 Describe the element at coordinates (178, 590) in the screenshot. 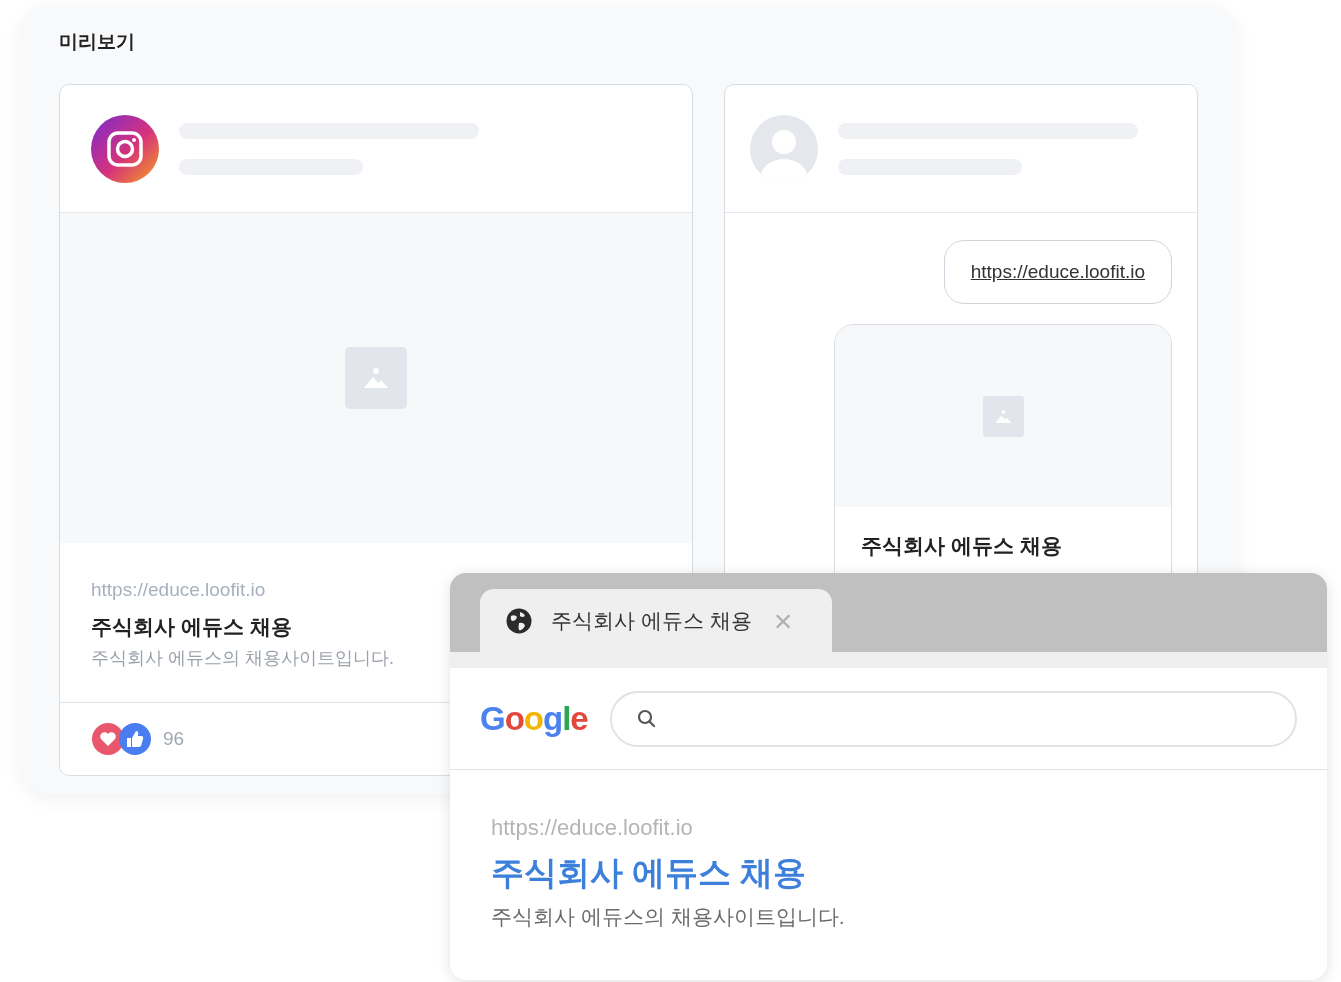

I see `link-url: https://educe.loofit.io` at that location.